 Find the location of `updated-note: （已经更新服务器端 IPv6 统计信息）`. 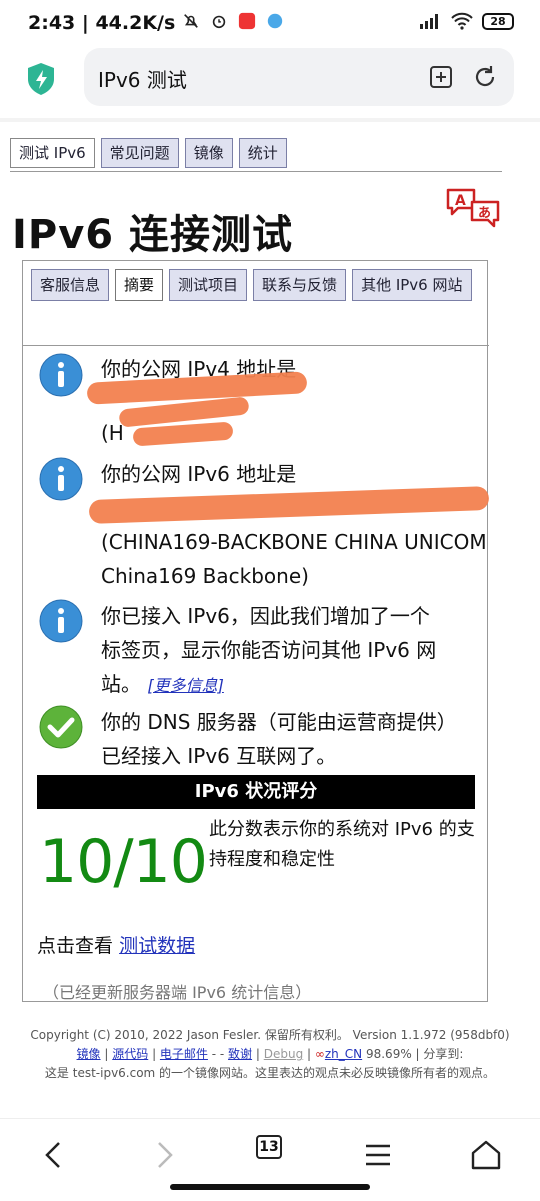

updated-note: （已经更新服务器端 IPv6 统计信息） is located at coordinates (177, 992).